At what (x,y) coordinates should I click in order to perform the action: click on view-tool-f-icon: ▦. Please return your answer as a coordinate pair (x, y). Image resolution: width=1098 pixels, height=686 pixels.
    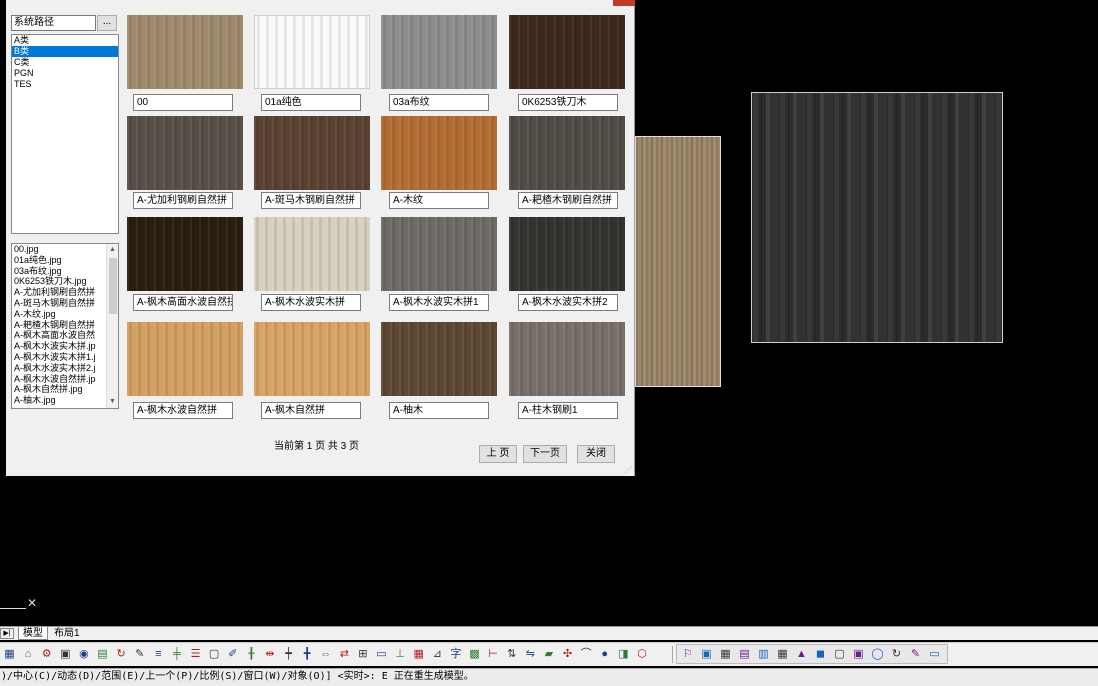
    Looking at the image, I should click on (782, 654).